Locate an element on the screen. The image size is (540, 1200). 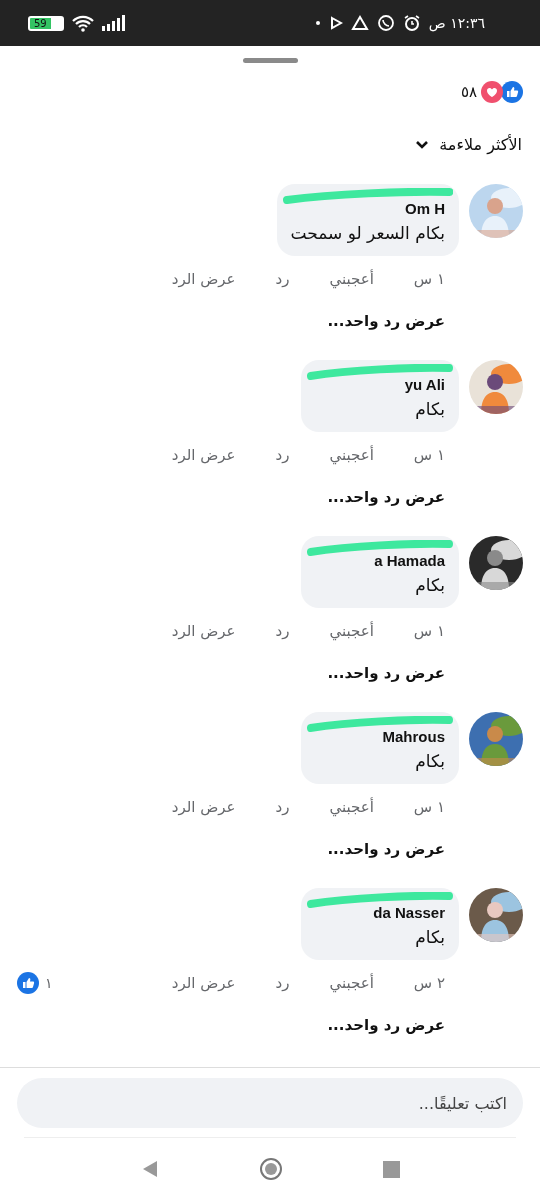
signal-icon is located at coordinates (114, 23).